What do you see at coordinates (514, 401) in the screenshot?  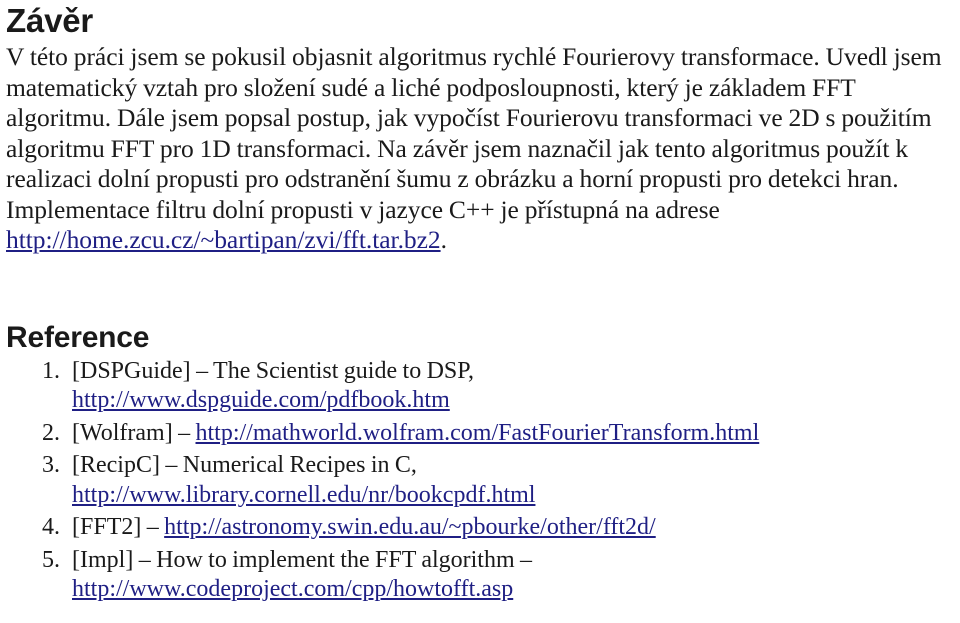 I see `list-item-link-line: http://www.dspguide.com/pdfbook.htm` at bounding box center [514, 401].